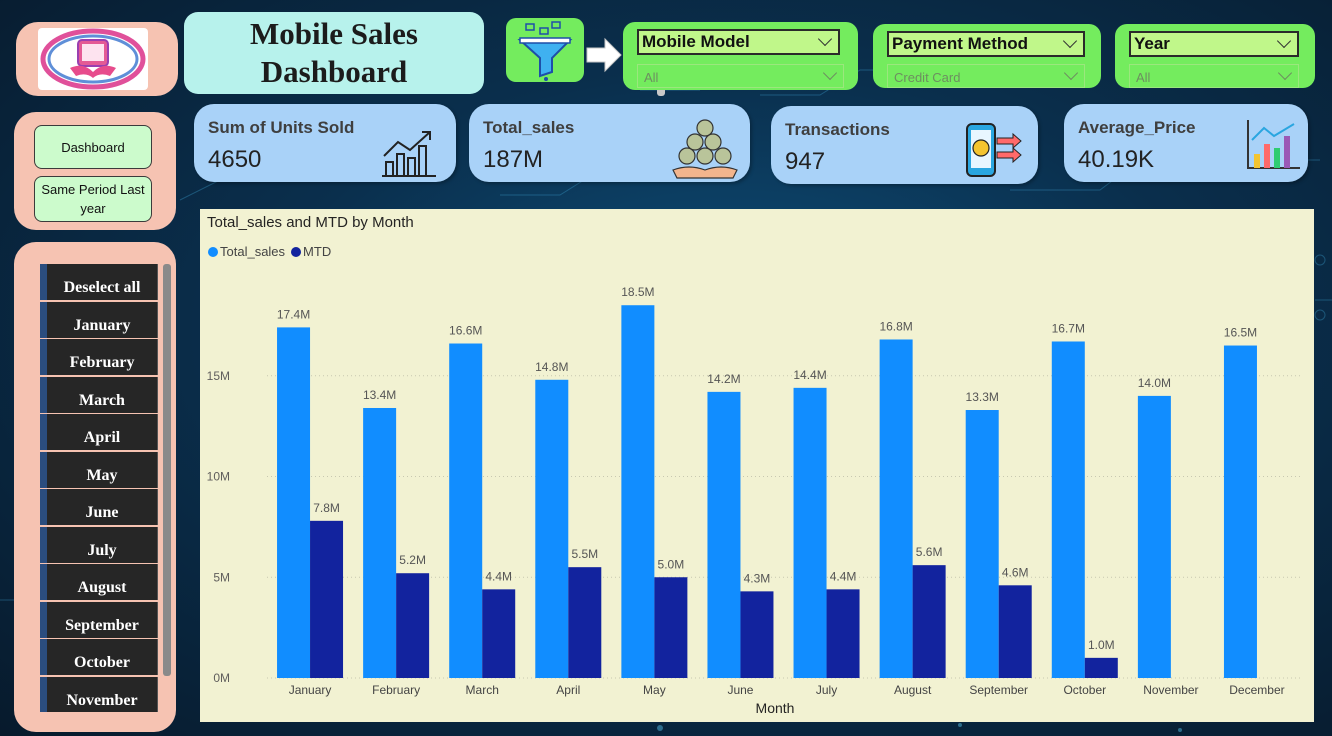 This screenshot has height=736, width=1332. I want to click on kpi-units-value: 4650, so click(235, 159).